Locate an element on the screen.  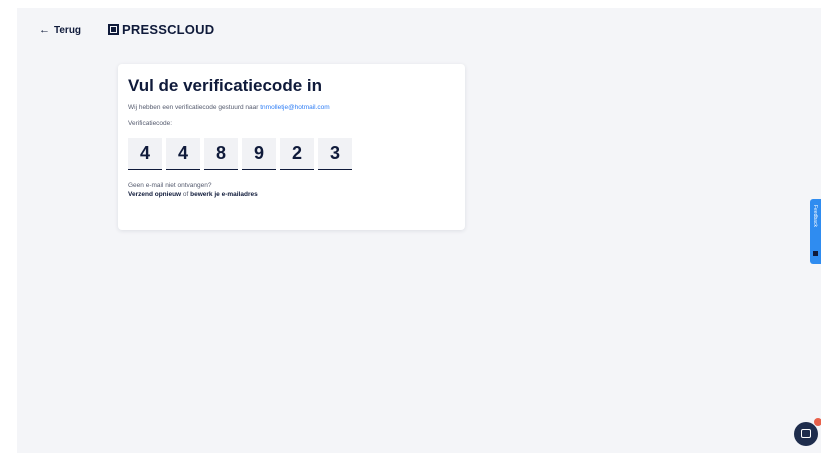
chat-button is located at coordinates (806, 434).